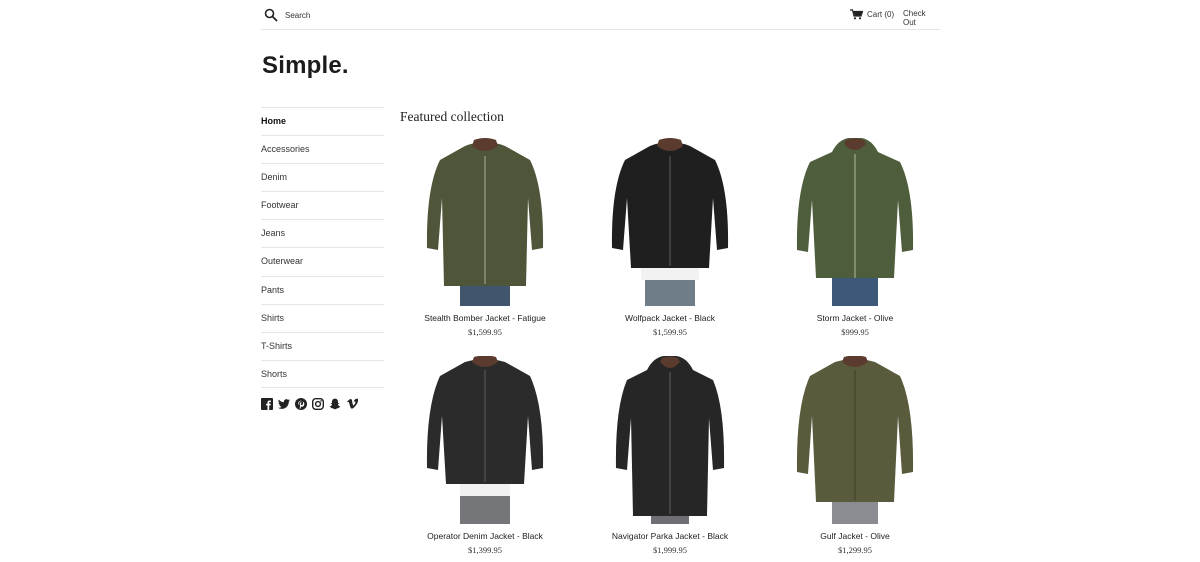  Describe the element at coordinates (322, 149) in the screenshot. I see `sidebar-item-accessories: Accessories` at that location.